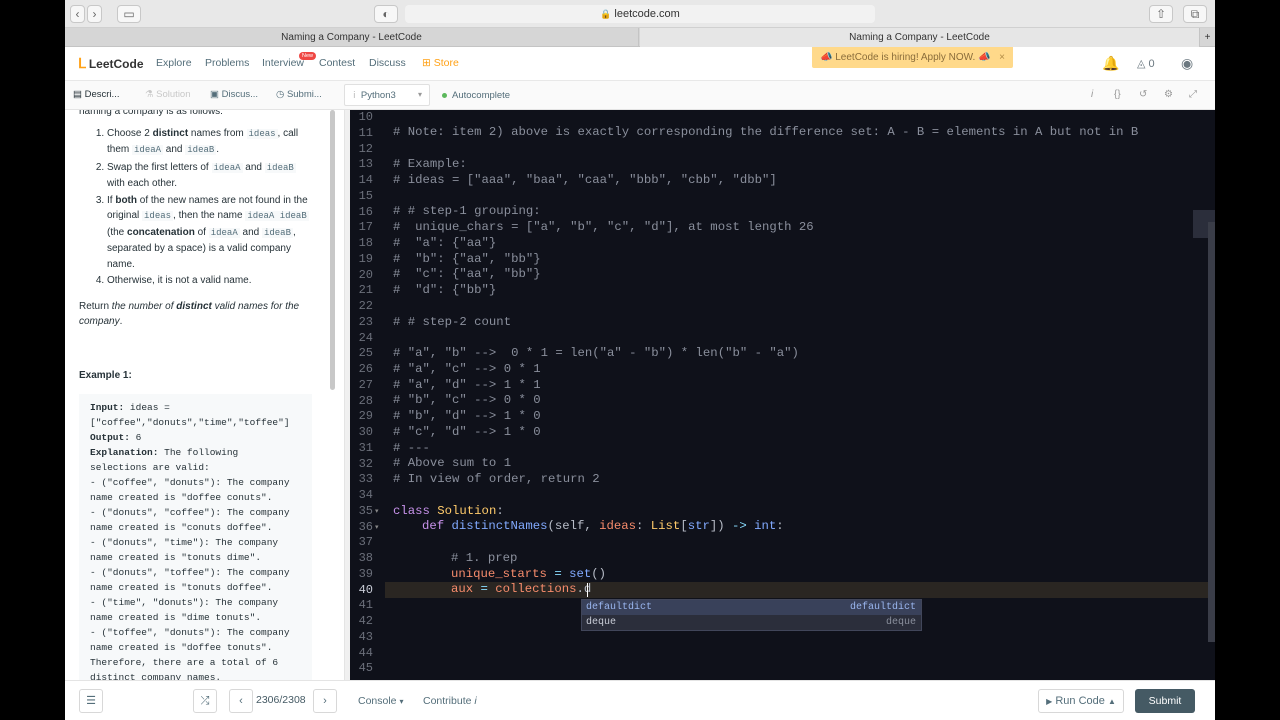 Image resolution: width=1280 pixels, height=720 pixels. I want to click on code-line-35: class Solution:, so click(448, 511).